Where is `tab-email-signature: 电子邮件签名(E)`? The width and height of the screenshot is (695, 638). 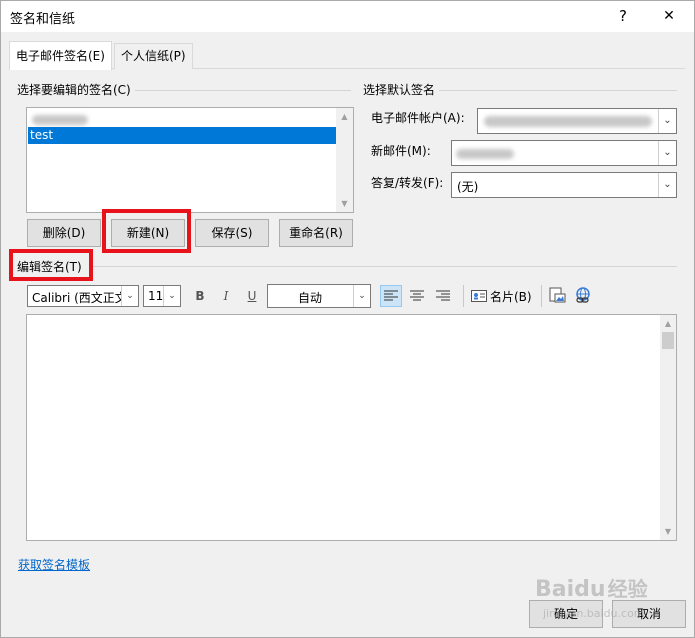 tab-email-signature: 电子邮件签名(E) is located at coordinates (60, 55).